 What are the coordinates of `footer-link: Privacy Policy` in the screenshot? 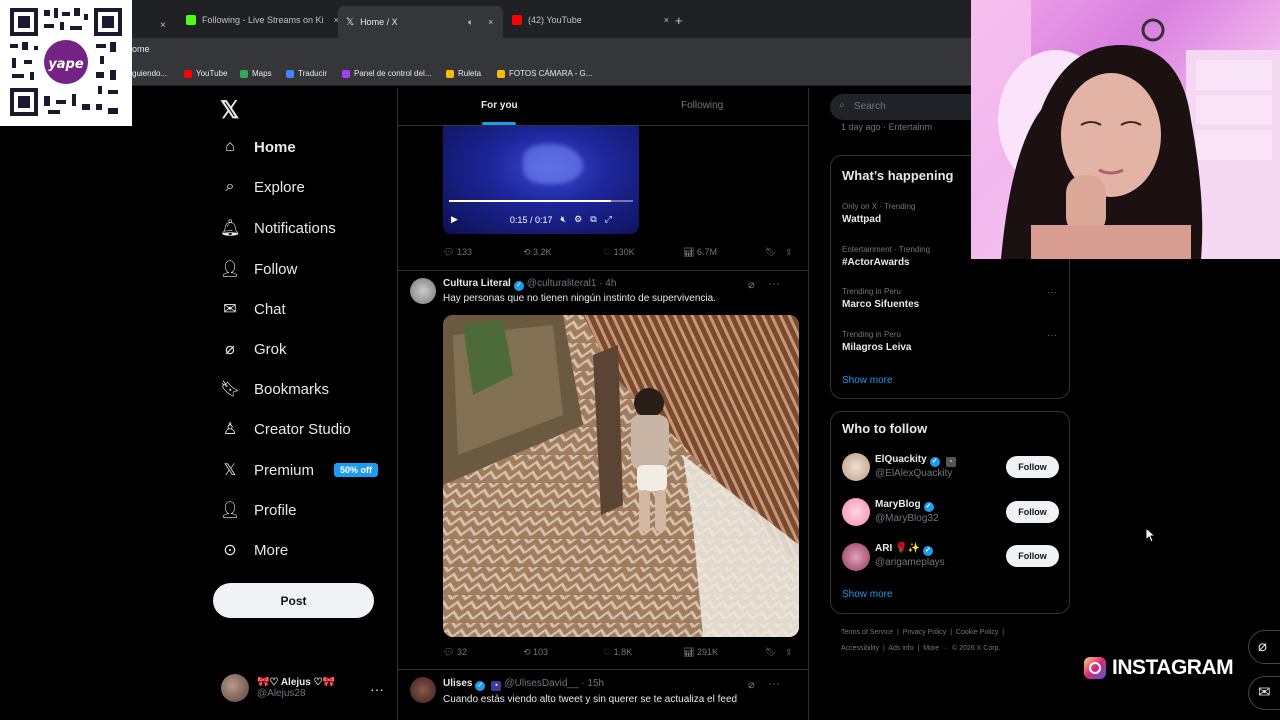 It's located at (925, 632).